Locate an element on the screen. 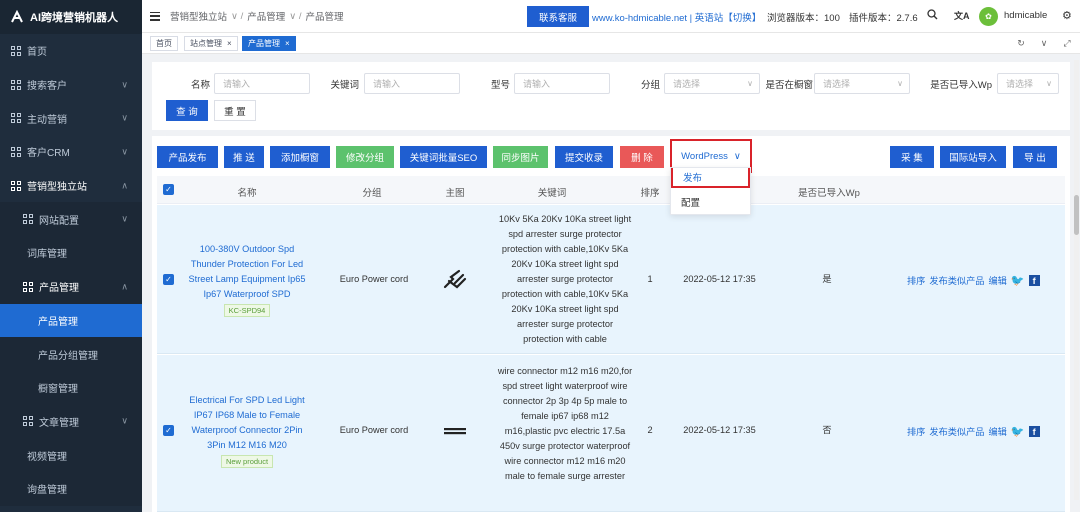 The height and width of the screenshot is (512, 1080). tab-site-management: 站点管理 × is located at coordinates (211, 43).